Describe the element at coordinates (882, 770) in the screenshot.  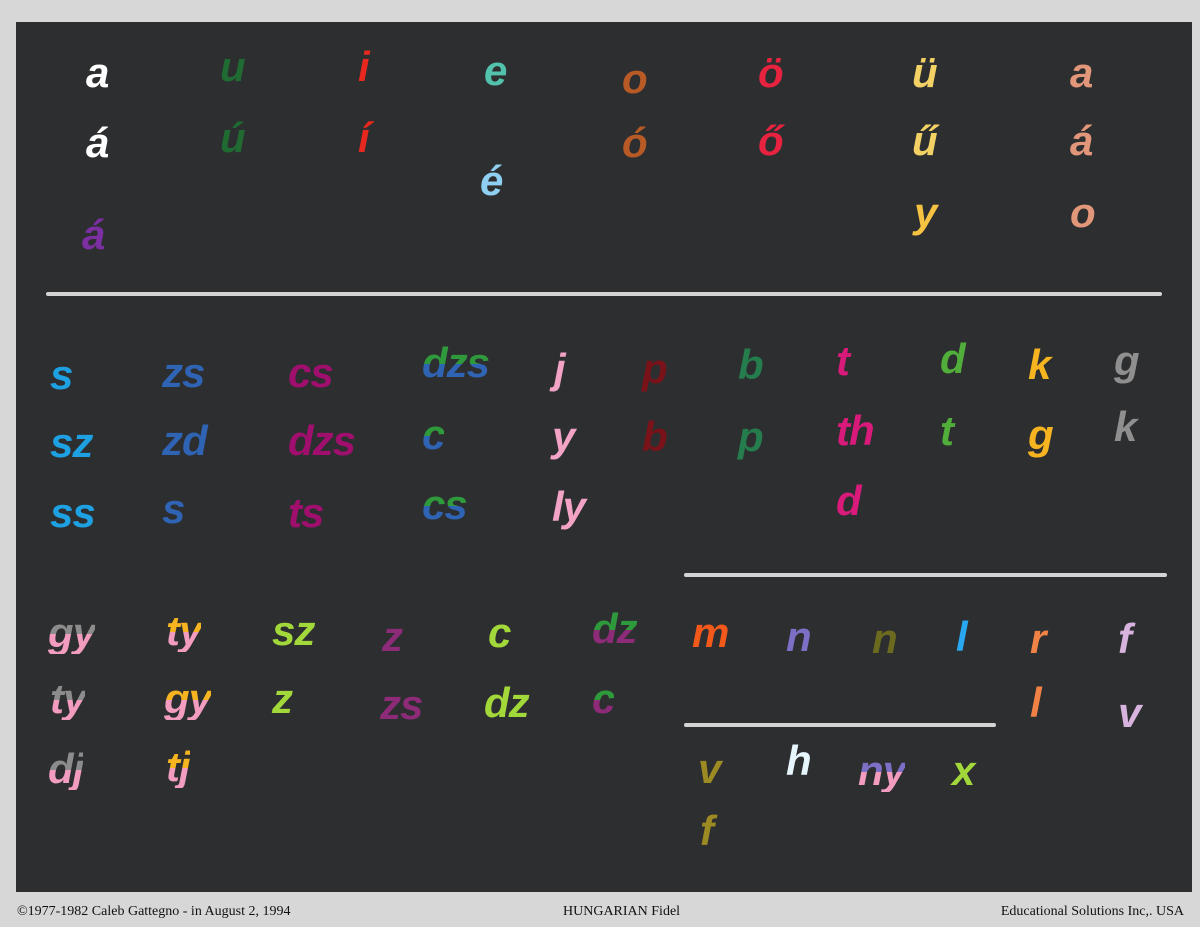
I see `consonant-glyph: ny` at that location.